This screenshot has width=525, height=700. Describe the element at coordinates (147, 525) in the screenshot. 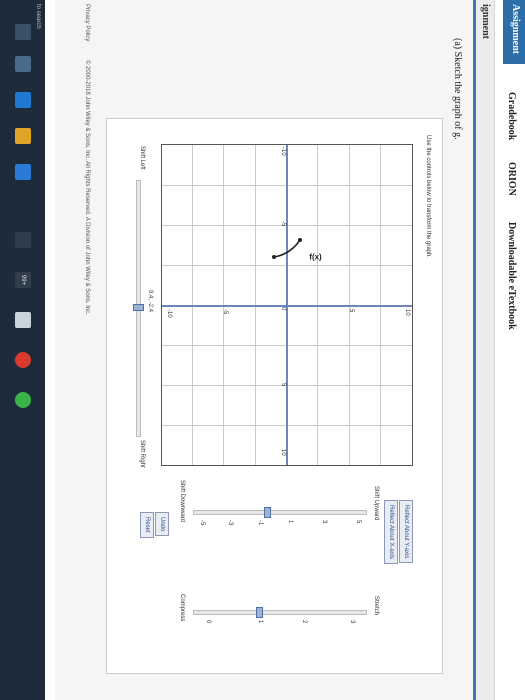

I see `reset-button: Reset` at that location.